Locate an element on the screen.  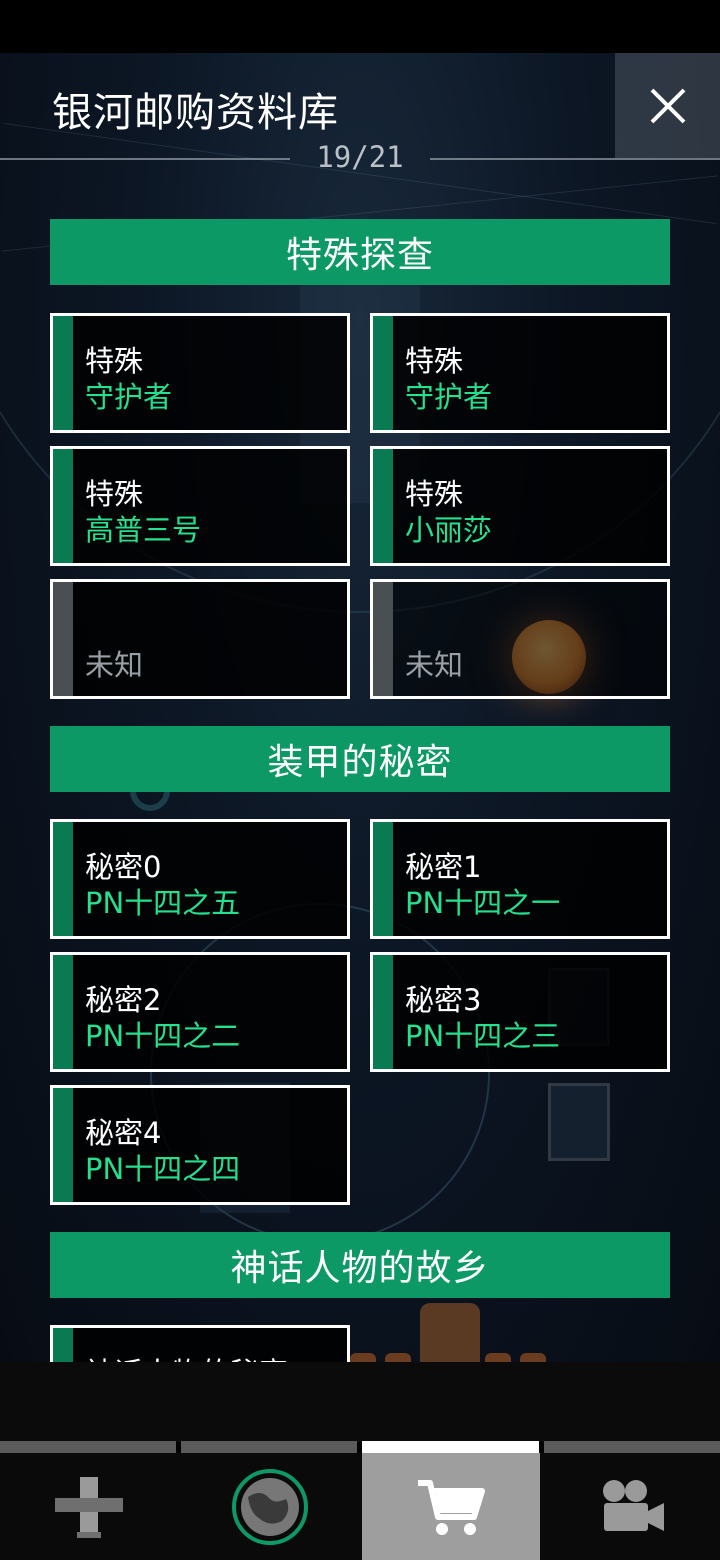
close-button is located at coordinates (667, 105).